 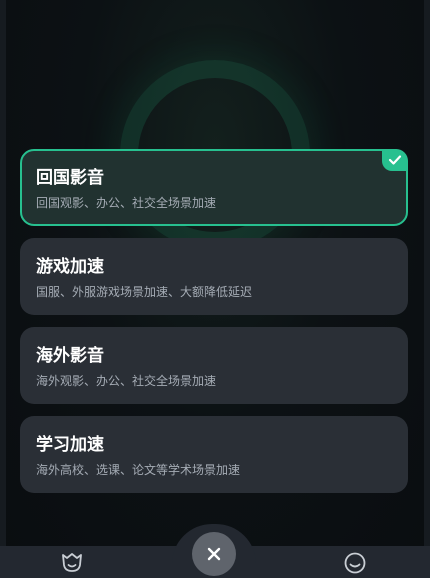 I want to click on mode-title: 海外影音, so click(x=70, y=356).